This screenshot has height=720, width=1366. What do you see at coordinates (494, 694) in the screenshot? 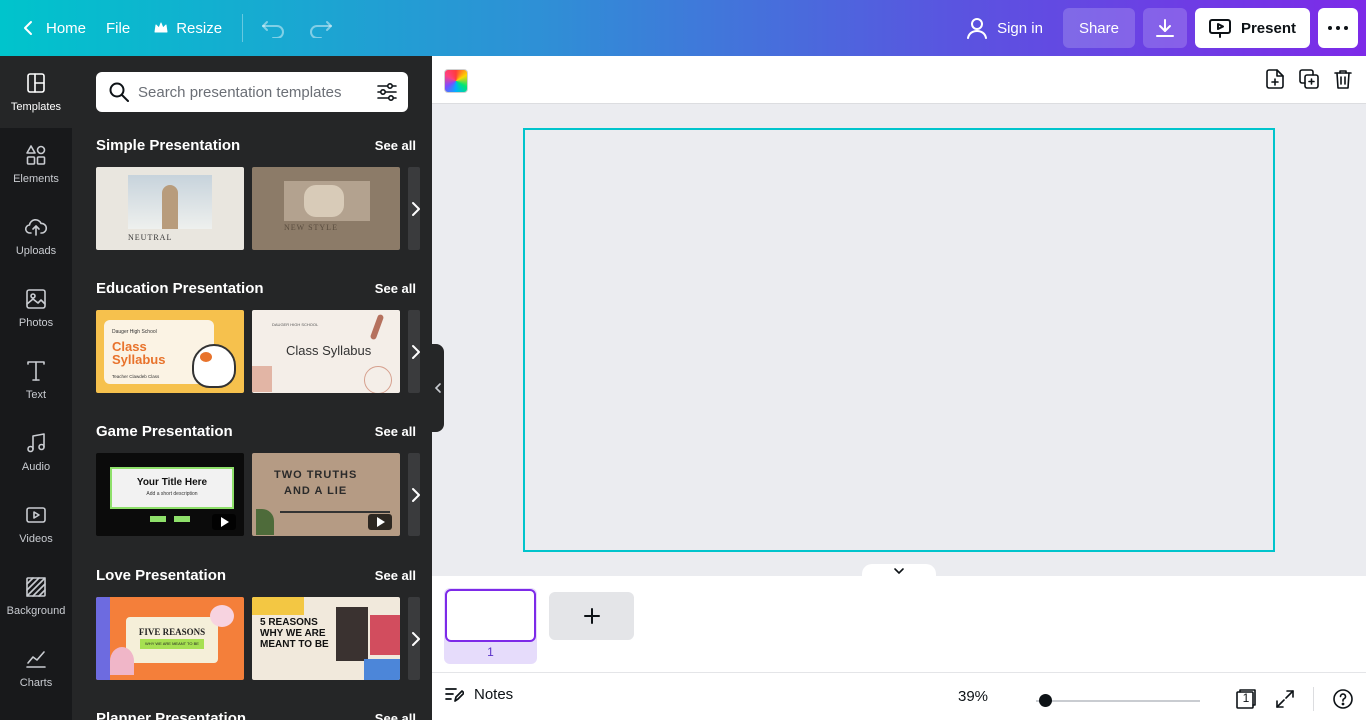
I see `notes-label: Notes` at bounding box center [494, 694].